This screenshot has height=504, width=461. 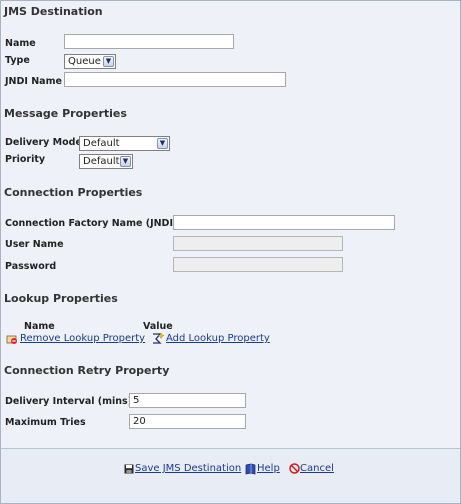 I want to click on delivery-interval-input: 5, so click(x=187, y=400).